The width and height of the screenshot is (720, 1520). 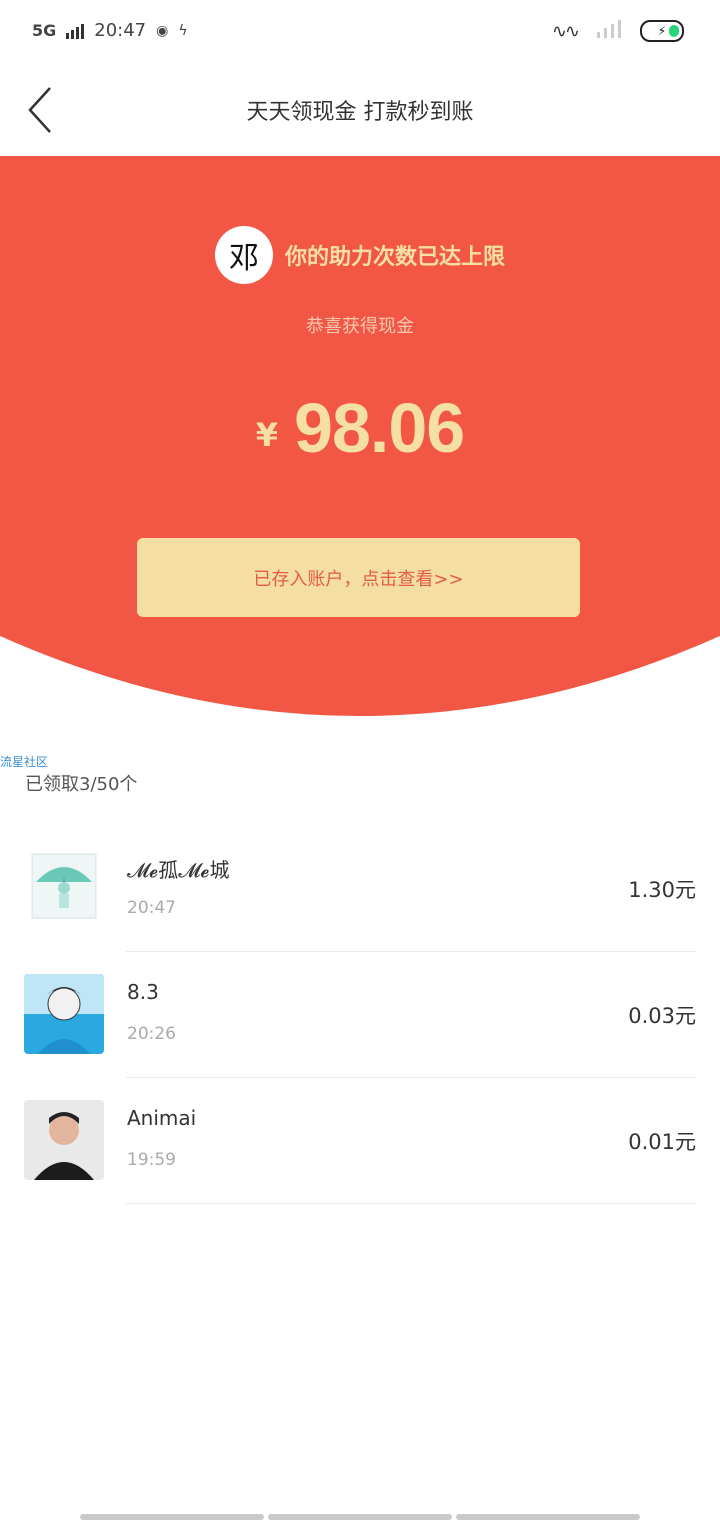 What do you see at coordinates (360, 1517) in the screenshot?
I see `home-indicator` at bounding box center [360, 1517].